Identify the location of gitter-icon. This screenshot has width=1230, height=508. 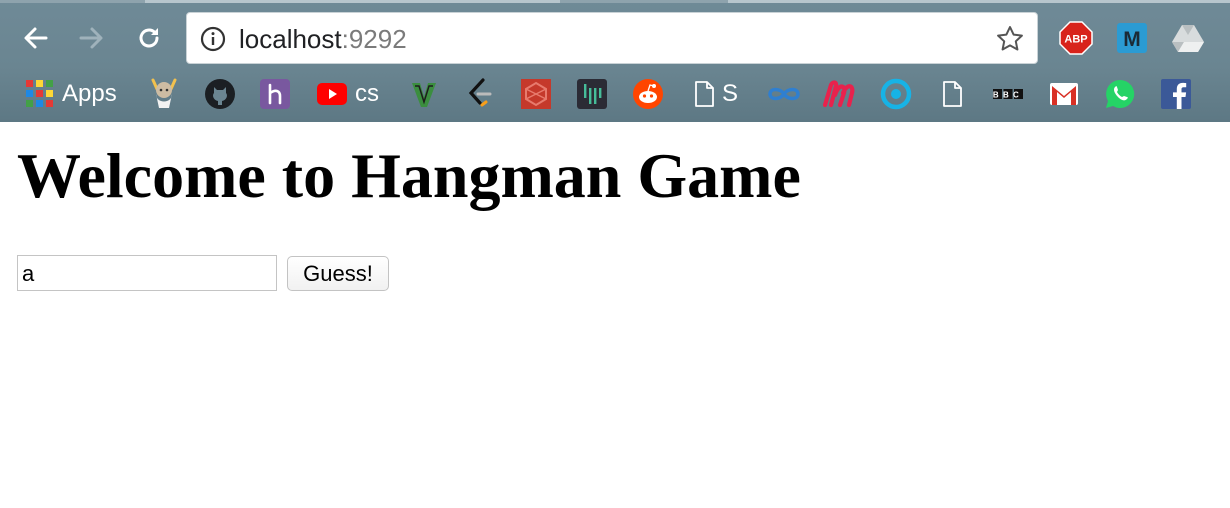
(592, 94).